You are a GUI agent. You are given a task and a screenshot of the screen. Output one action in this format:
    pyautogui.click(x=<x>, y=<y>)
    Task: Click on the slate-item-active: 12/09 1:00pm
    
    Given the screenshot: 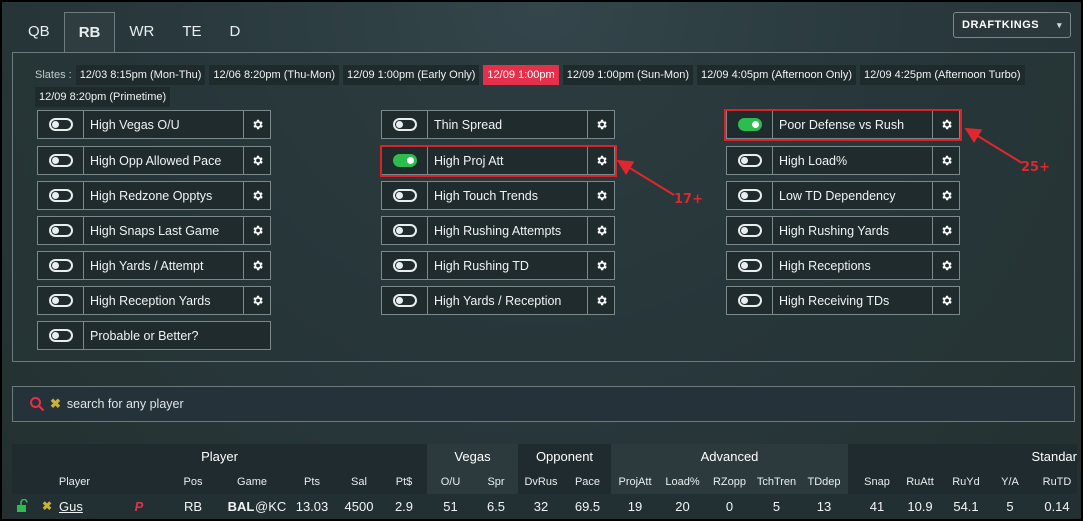 What is the action you would take?
    pyautogui.click(x=521, y=75)
    